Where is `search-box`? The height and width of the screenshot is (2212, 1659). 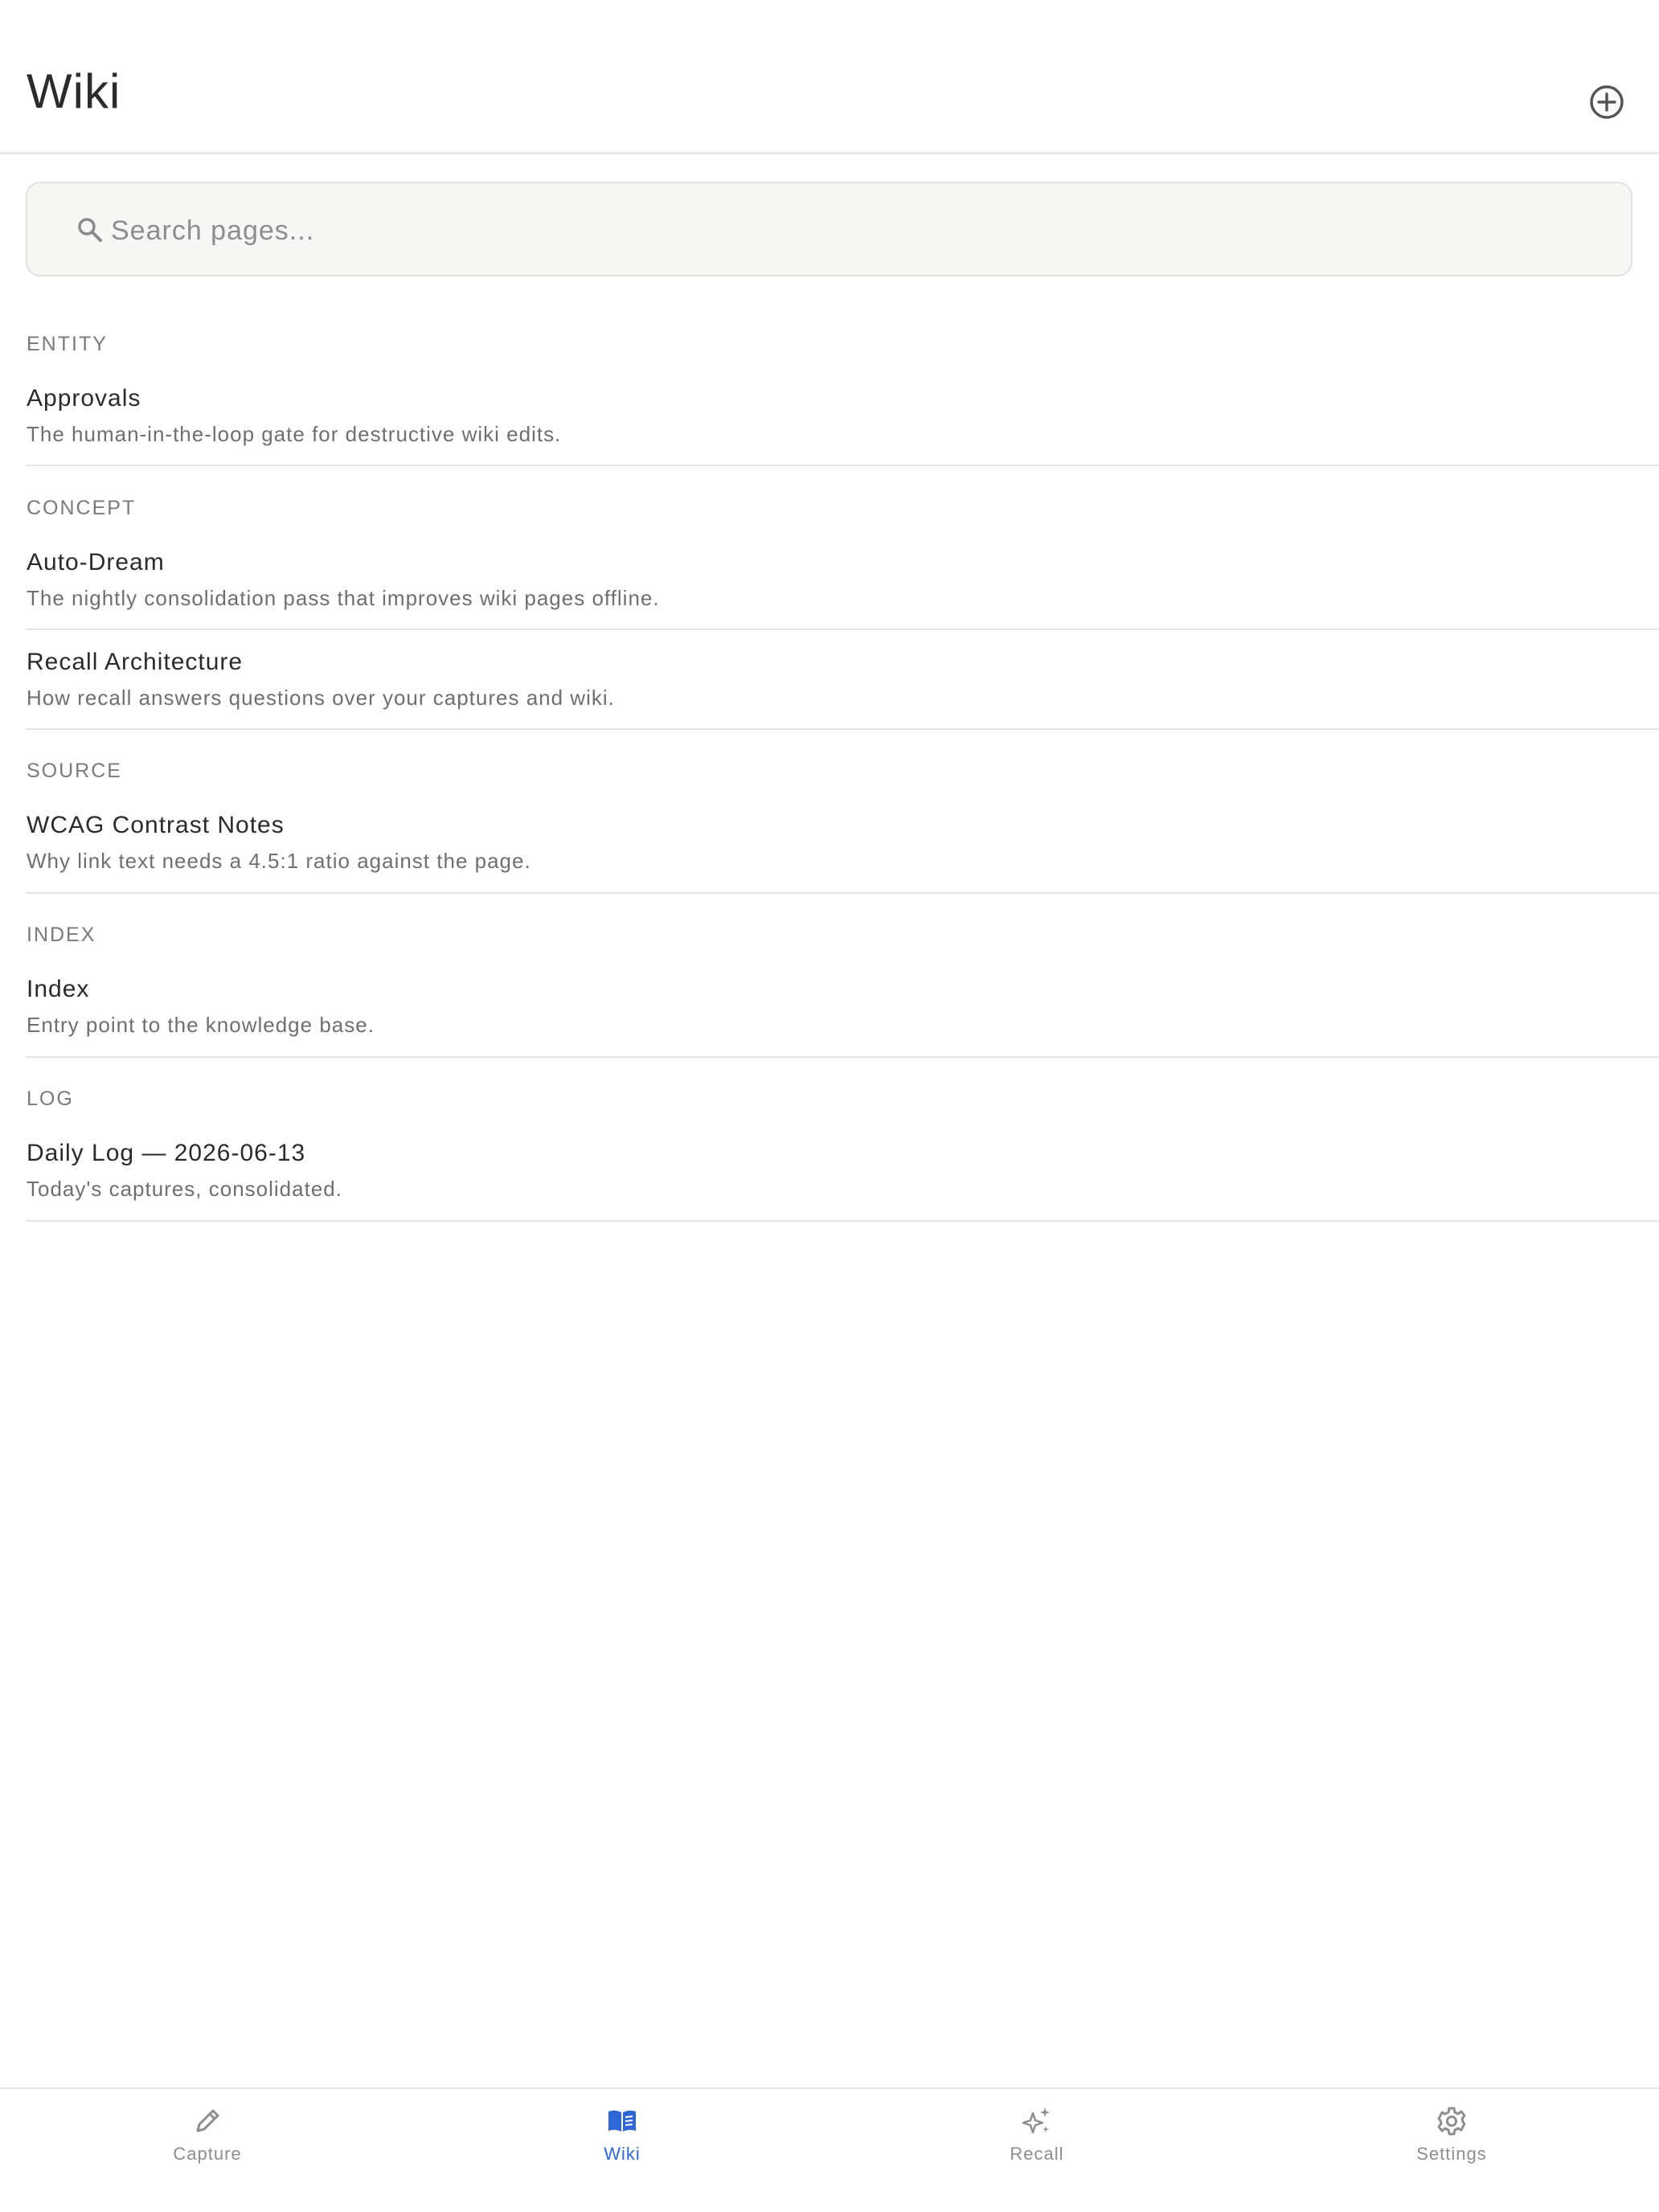
search-box is located at coordinates (829, 229).